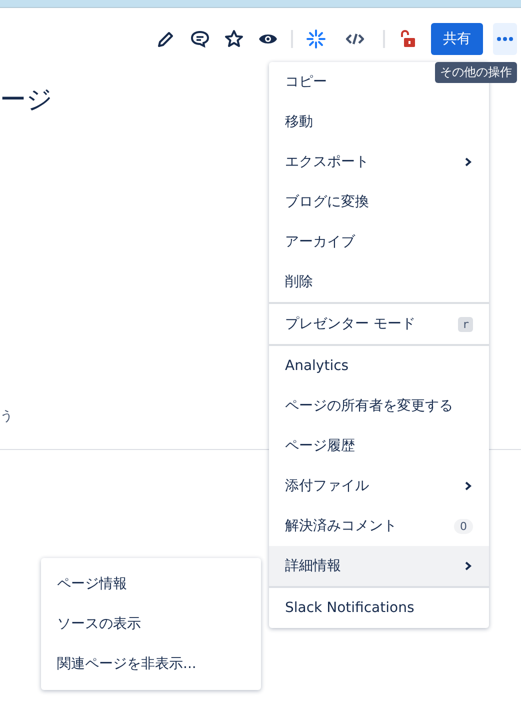 Image resolution: width=521 pixels, height=721 pixels. Describe the element at coordinates (379, 282) in the screenshot. I see `menu-item: 削除` at that location.